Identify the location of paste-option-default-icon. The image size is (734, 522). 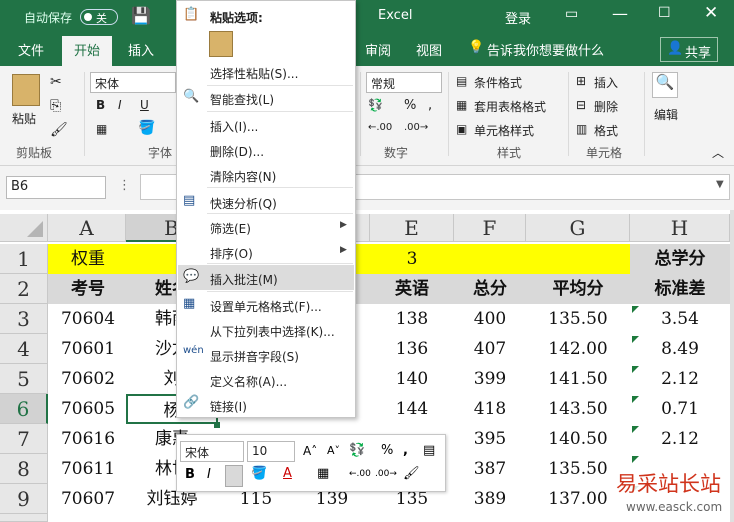
(221, 44).